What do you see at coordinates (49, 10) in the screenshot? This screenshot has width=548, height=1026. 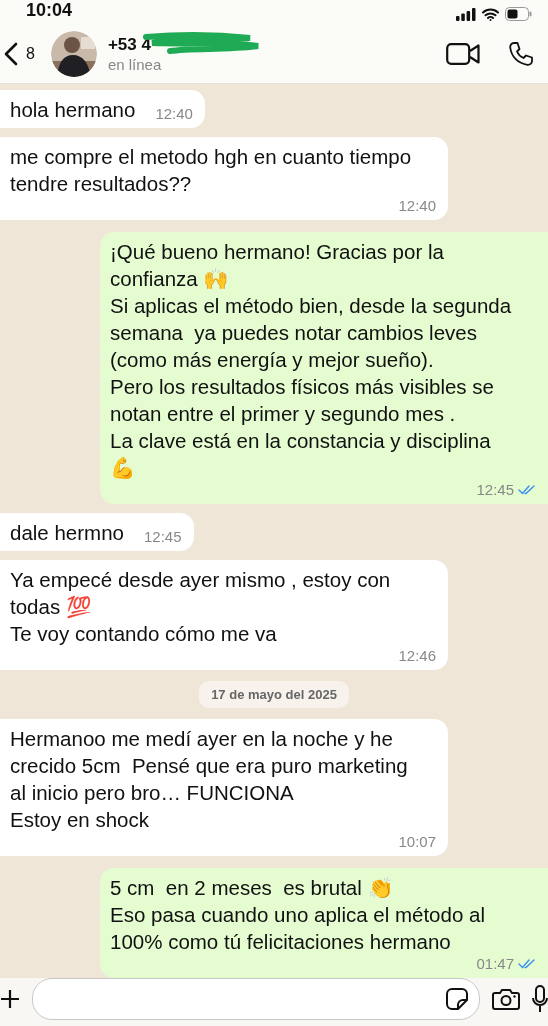 I see `status-time: 10:04` at bounding box center [49, 10].